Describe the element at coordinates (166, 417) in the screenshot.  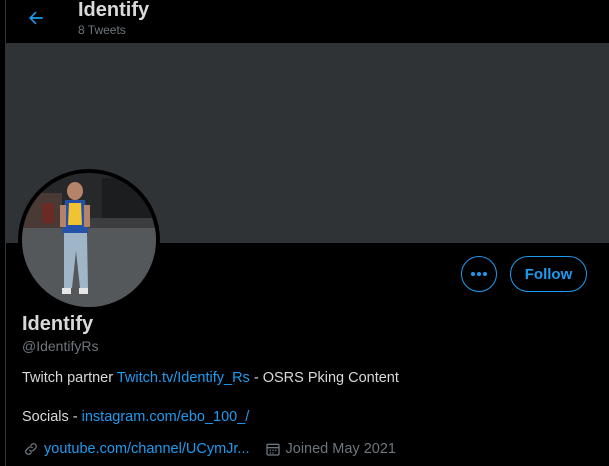
I see `instagram-link: instagram.com/ebo_100_/` at that location.